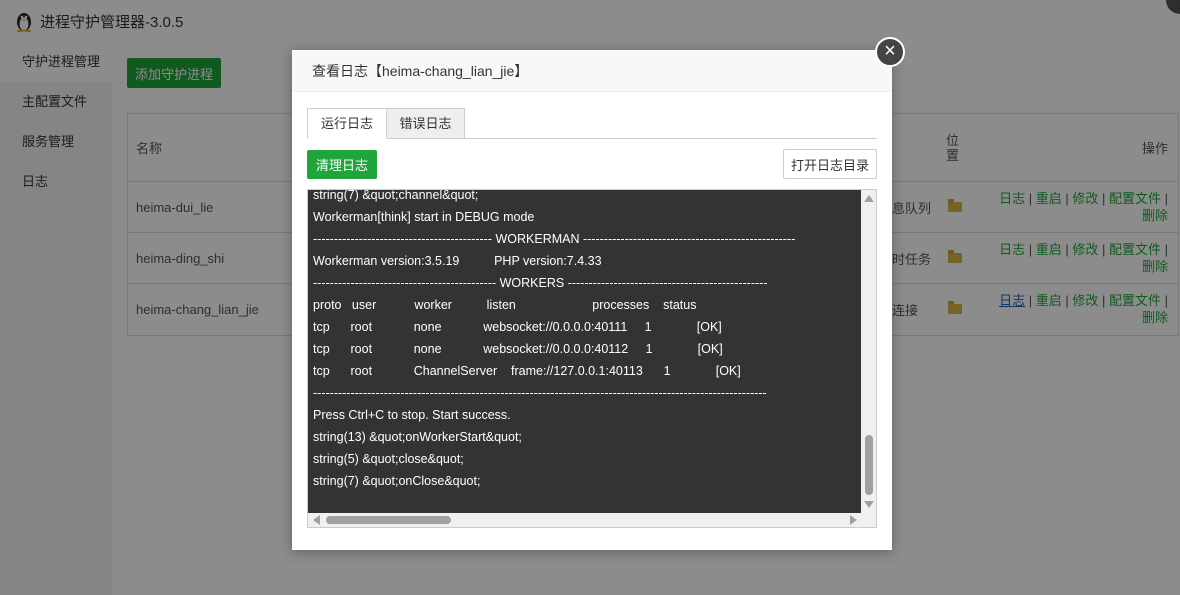  I want to click on vertical-scrollbar, so click(868, 351).